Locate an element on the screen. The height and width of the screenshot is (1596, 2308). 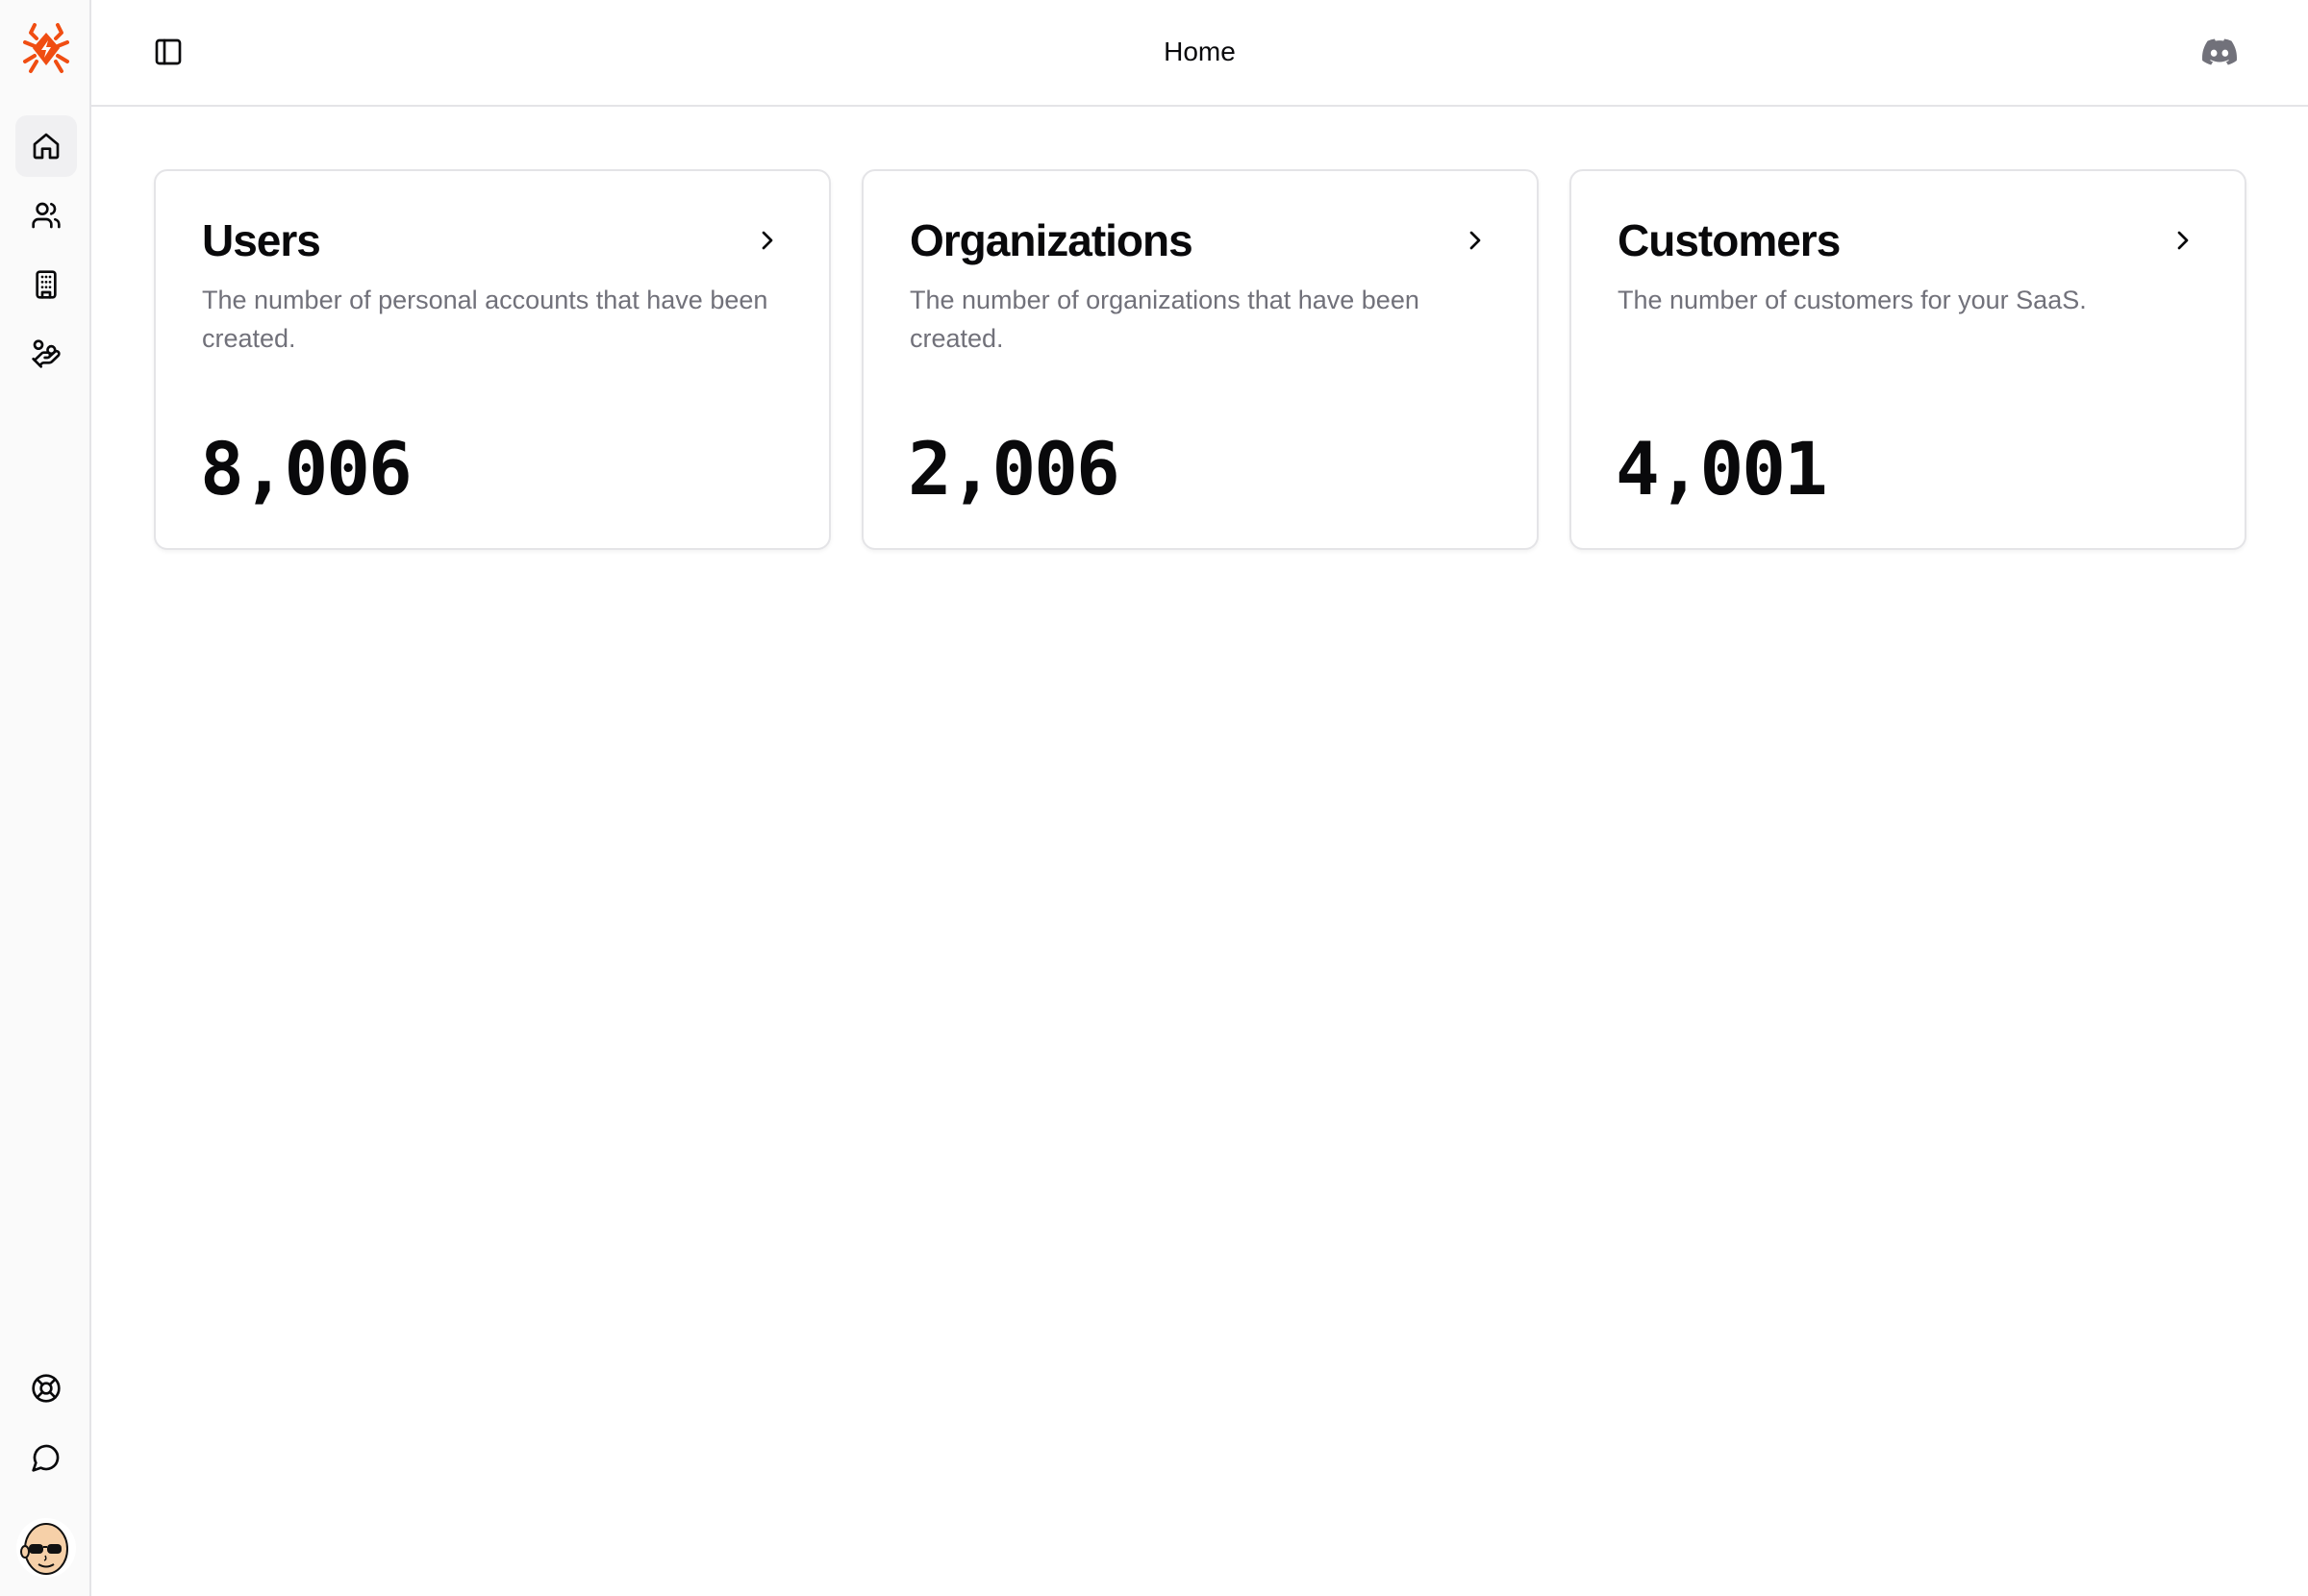
card-value: 4,001 is located at coordinates (1722, 468).